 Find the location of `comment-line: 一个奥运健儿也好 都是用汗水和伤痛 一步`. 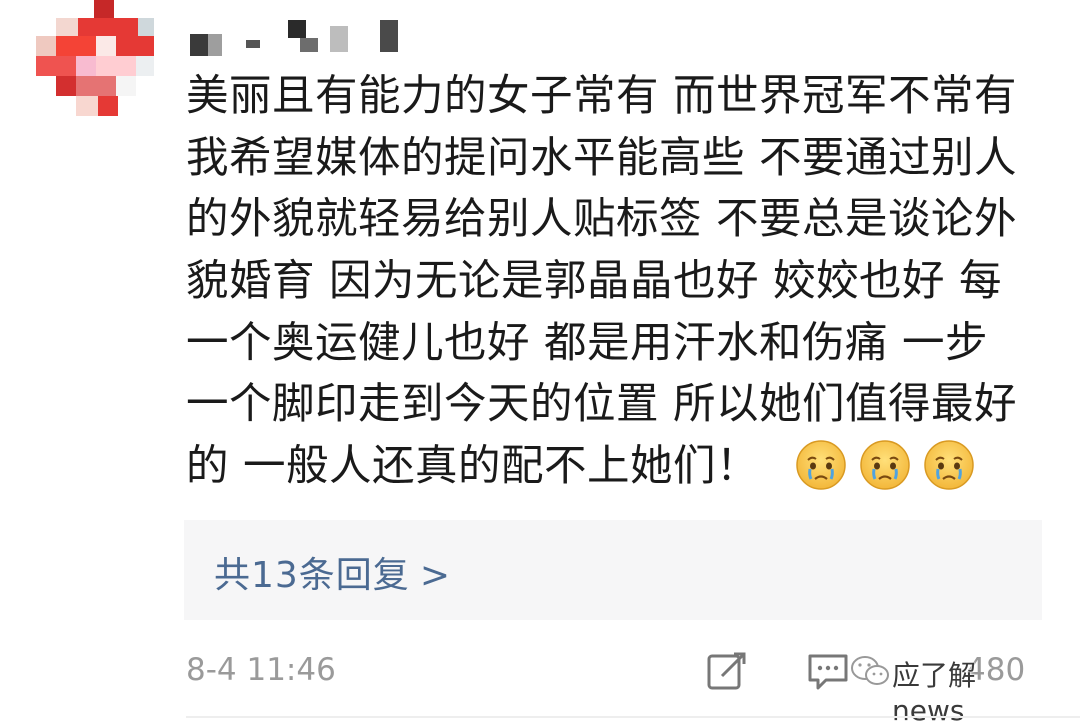

comment-line: 一个奥运健儿也好 都是用汗水和伤痛 一步 is located at coordinates (587, 343).